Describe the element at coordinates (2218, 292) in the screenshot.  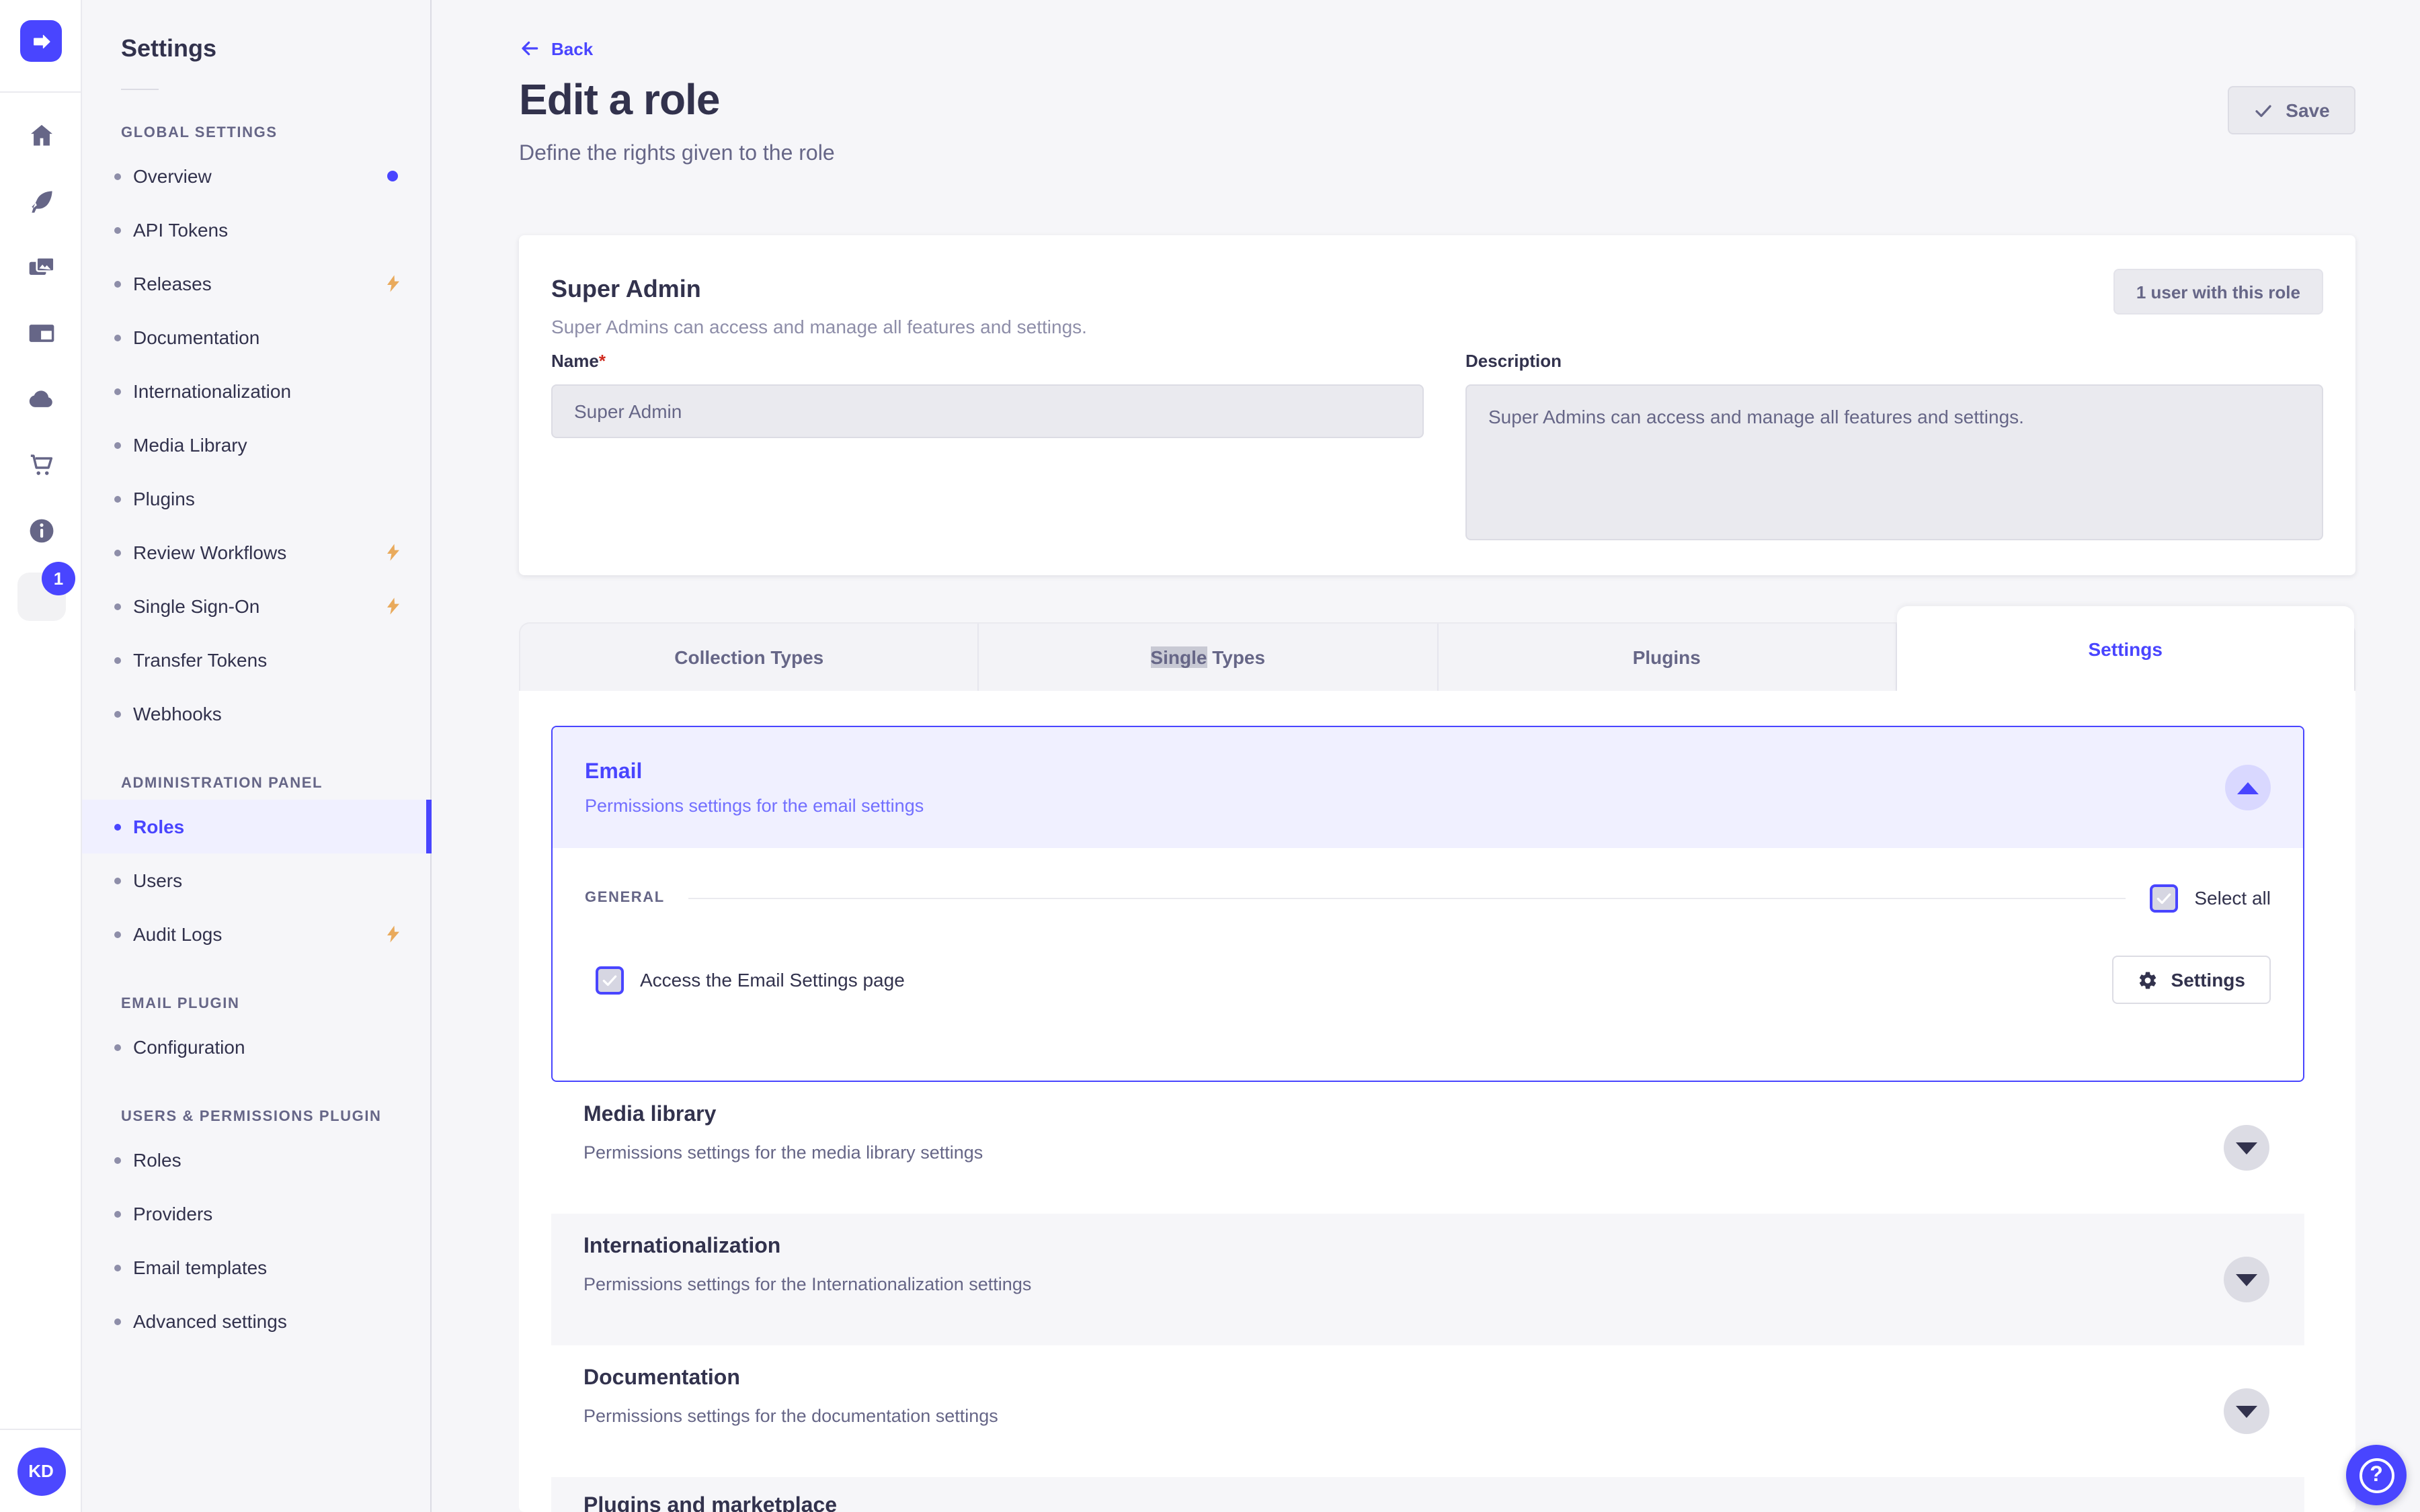
I see `users-with-role-button: 1 user with this role` at that location.